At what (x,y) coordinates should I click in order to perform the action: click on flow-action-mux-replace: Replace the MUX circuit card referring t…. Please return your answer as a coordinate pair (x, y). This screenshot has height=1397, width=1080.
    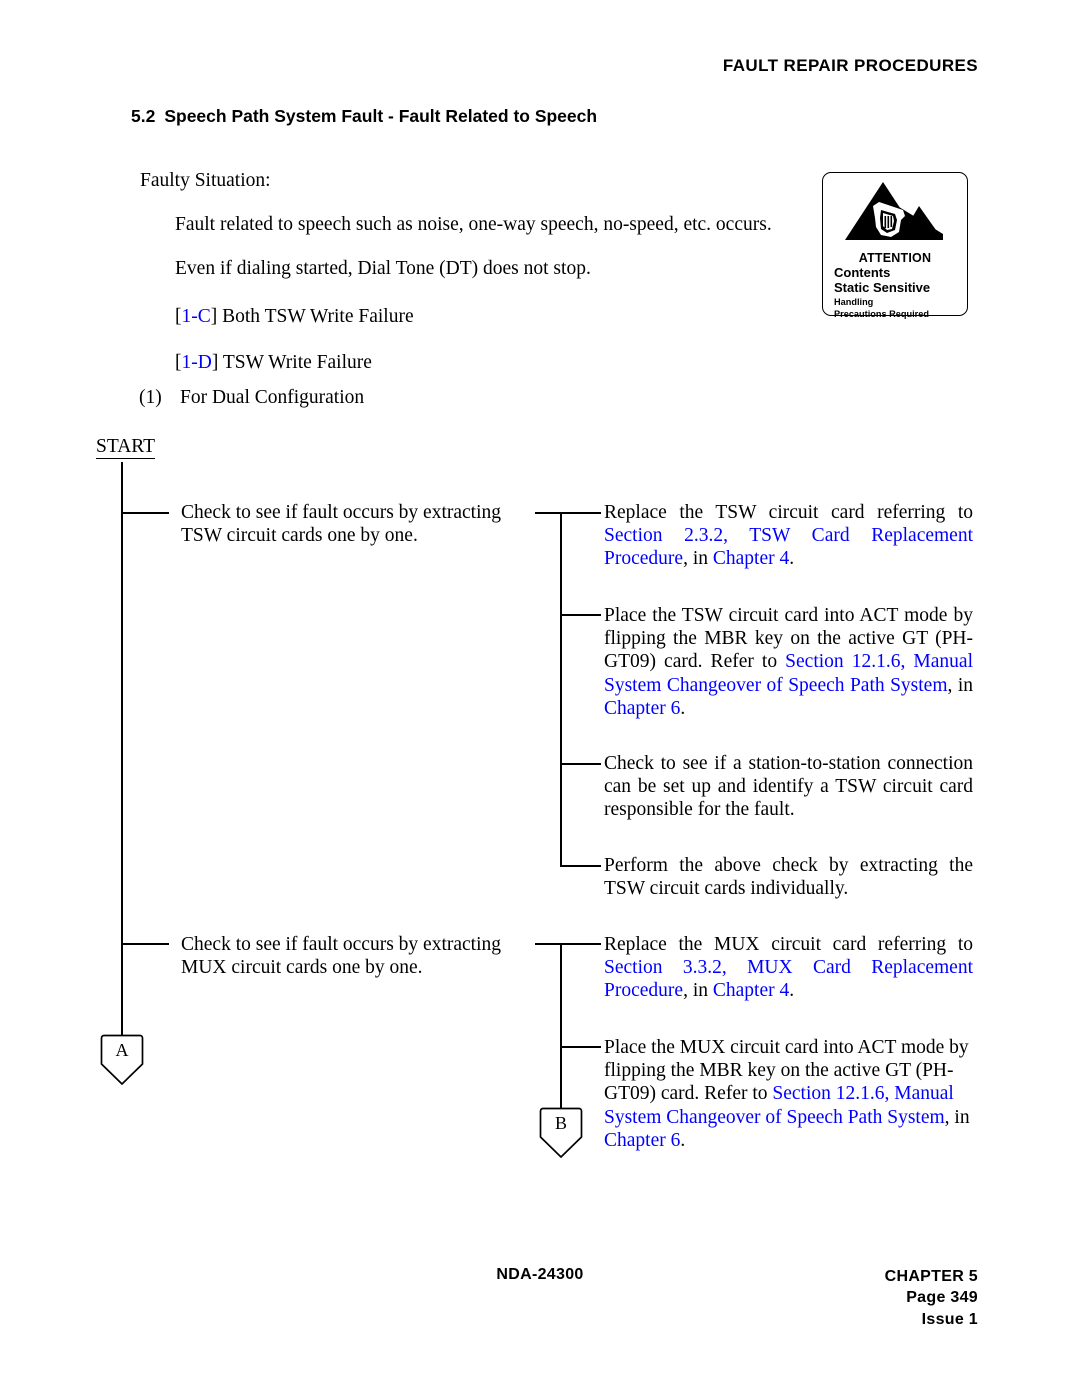
    Looking at the image, I should click on (788, 968).